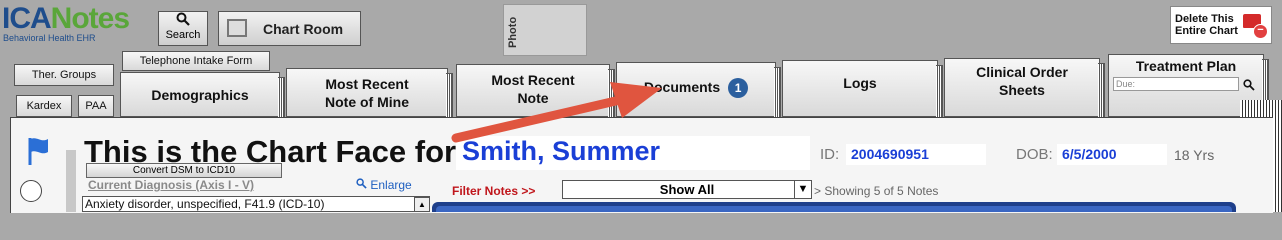  I want to click on logo-text-notes: Notes, so click(90, 18).